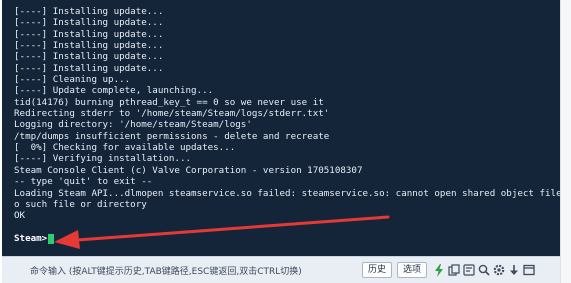 The width and height of the screenshot is (571, 283). Describe the element at coordinates (412, 270) in the screenshot. I see `options-button: 选项` at that location.